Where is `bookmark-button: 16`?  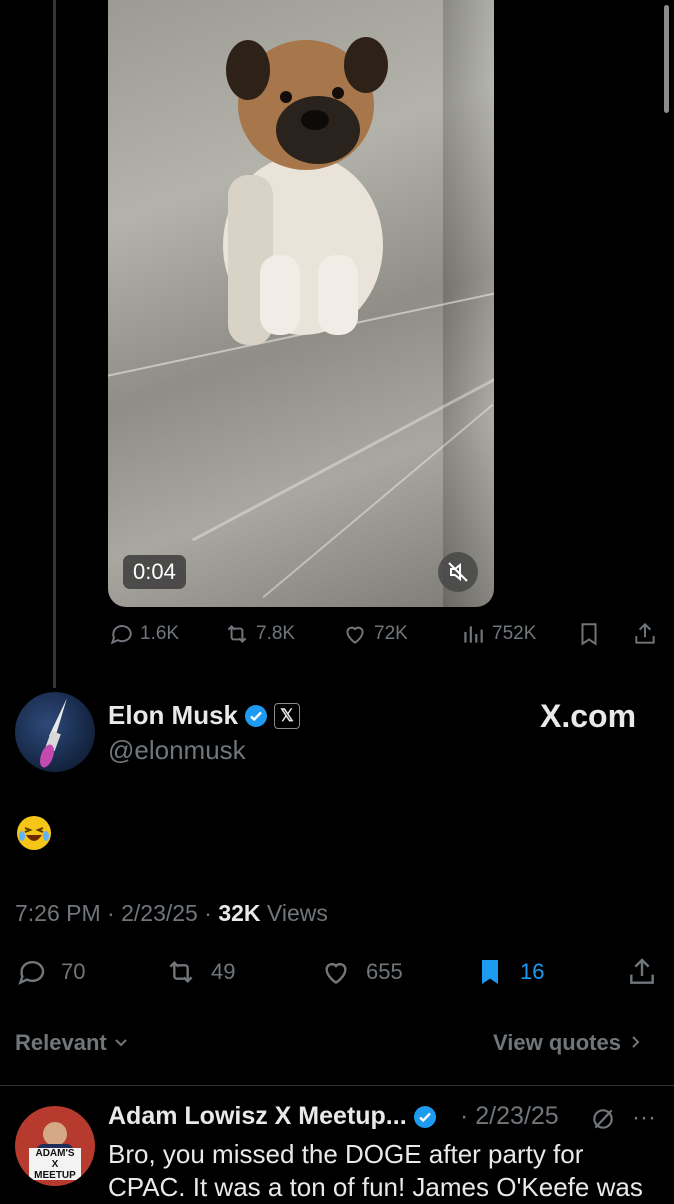 bookmark-button: 16 is located at coordinates (509, 972).